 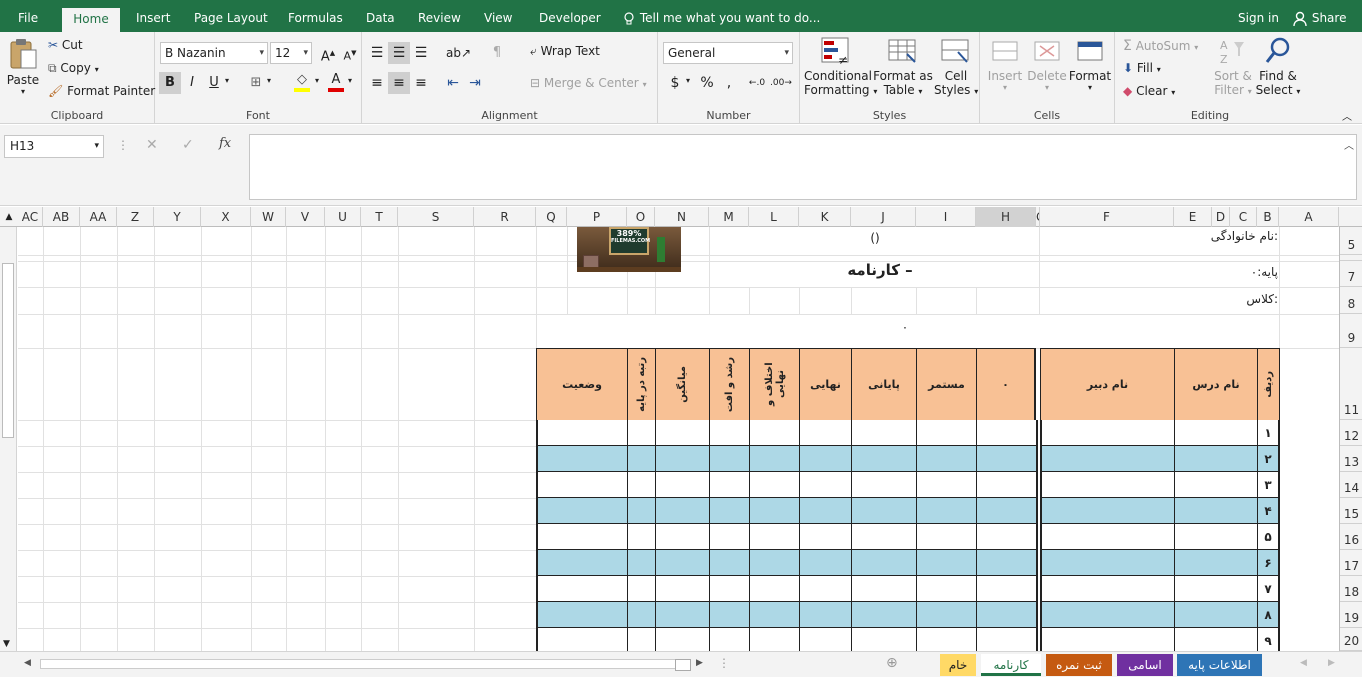 I want to click on conditional-formatting-button: ≠ Conditional Formatting ▾, so click(x=840, y=66).